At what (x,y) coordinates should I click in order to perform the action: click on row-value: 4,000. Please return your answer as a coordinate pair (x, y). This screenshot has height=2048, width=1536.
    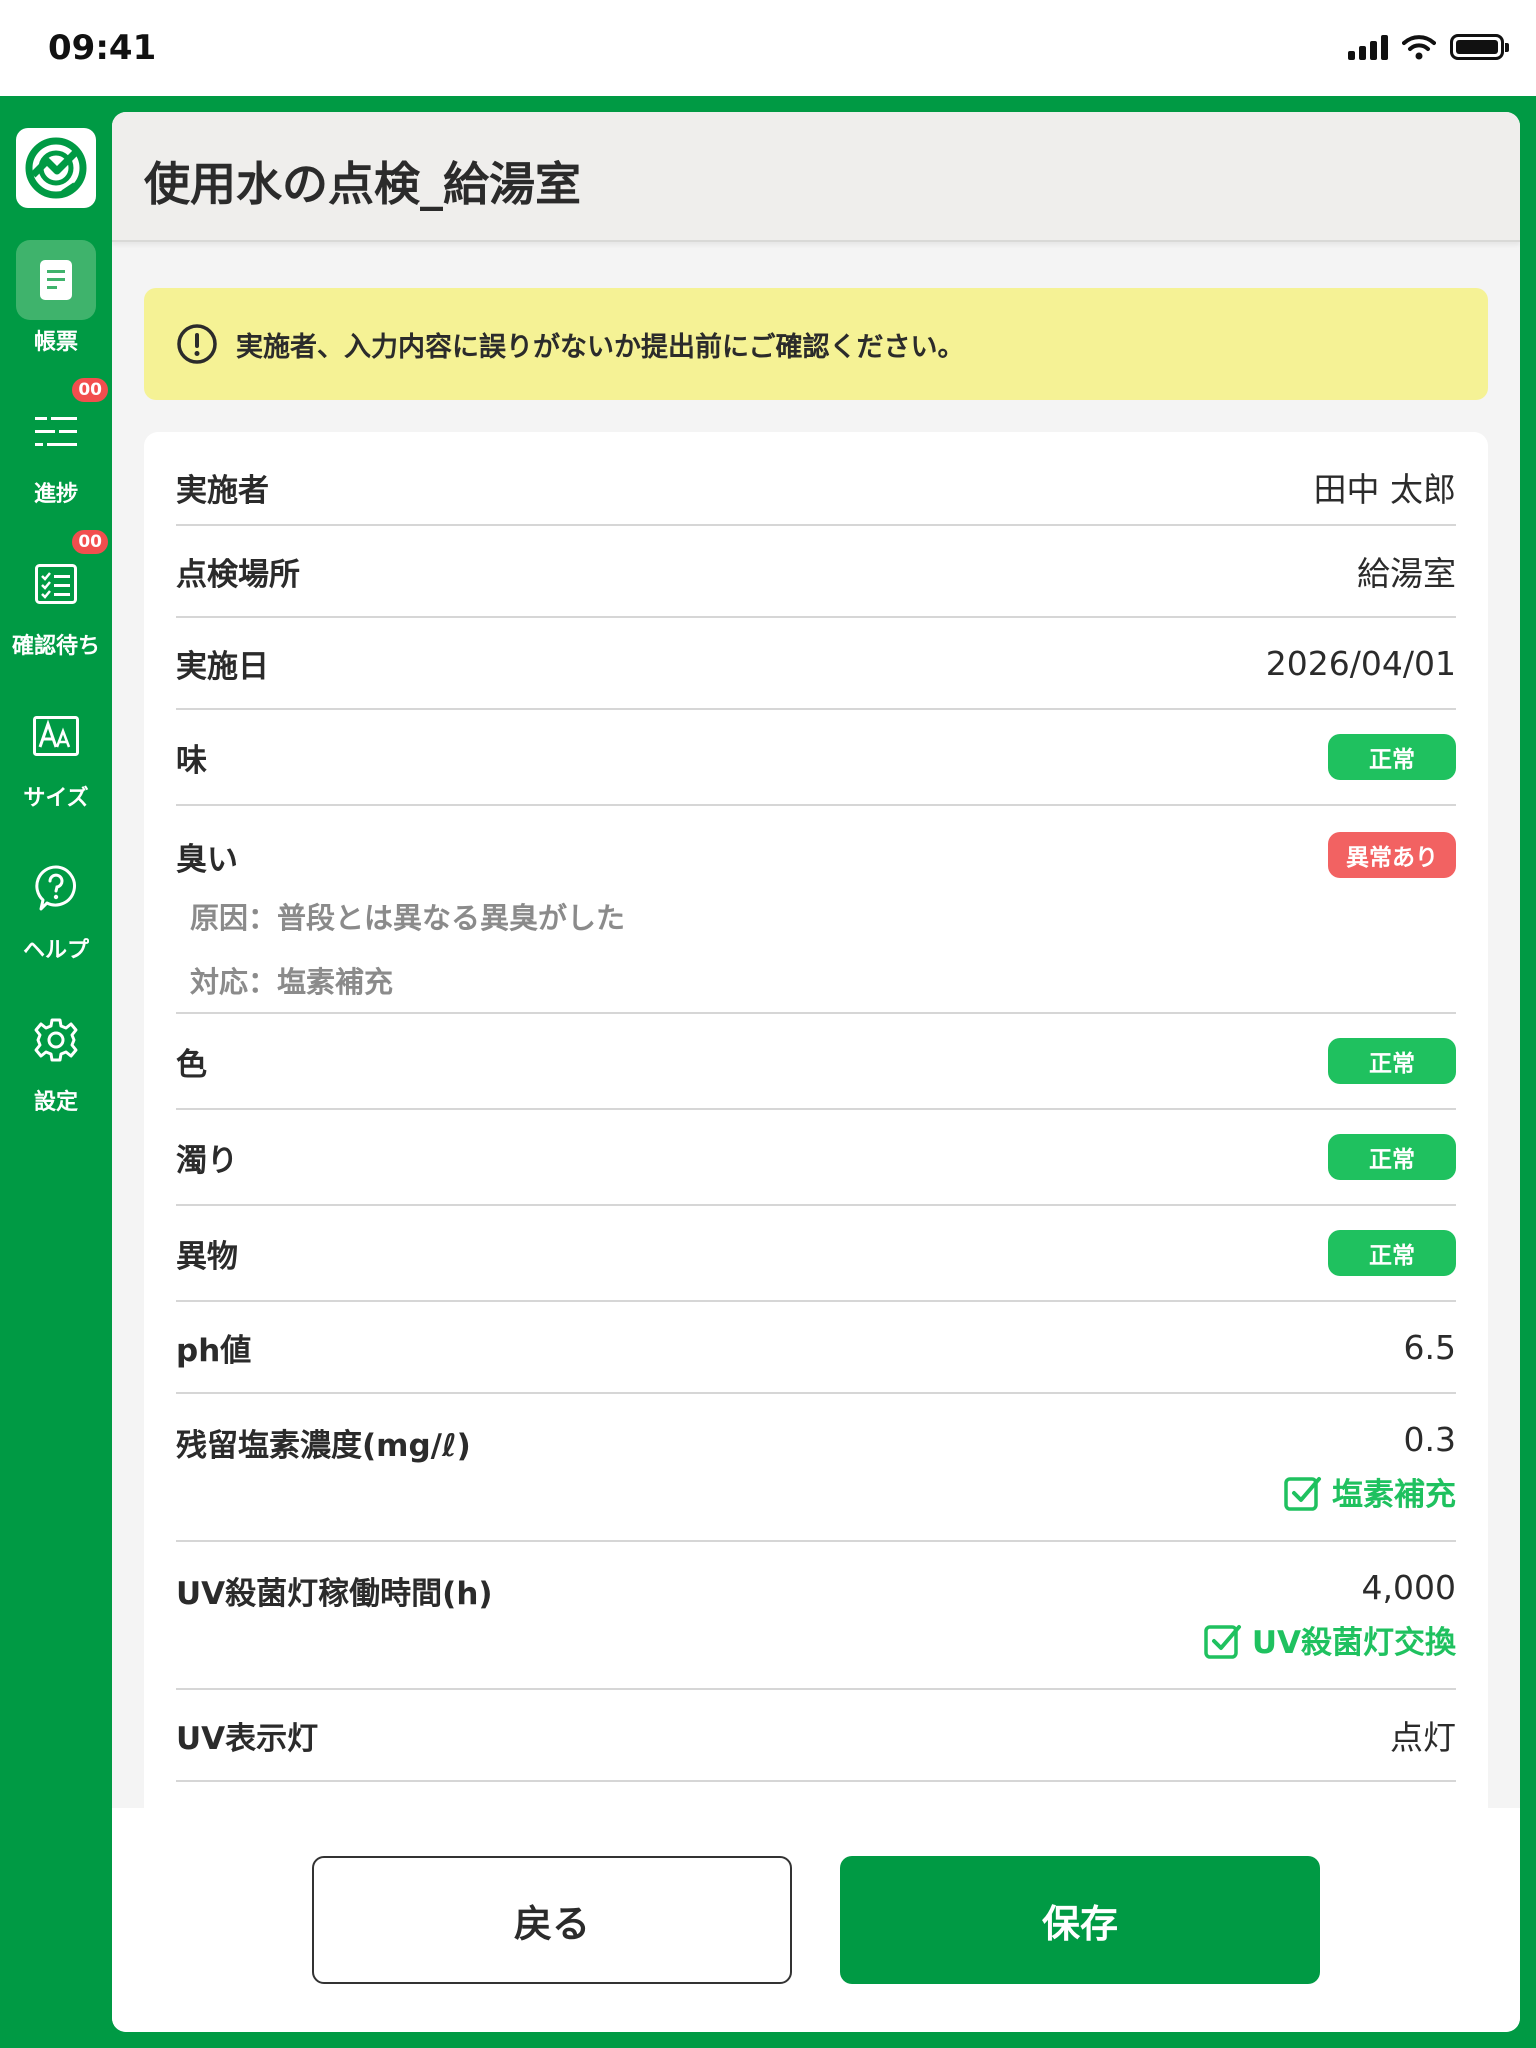
    Looking at the image, I should click on (1408, 1587).